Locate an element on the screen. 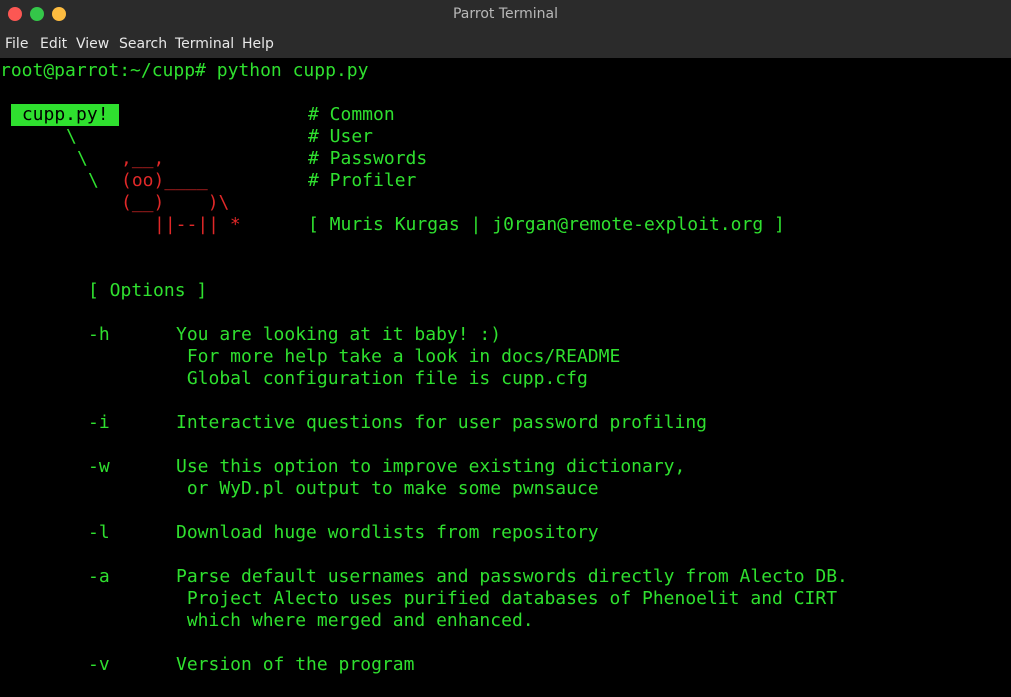 This screenshot has width=1011, height=697. cow-head: ,__, is located at coordinates (143, 158).